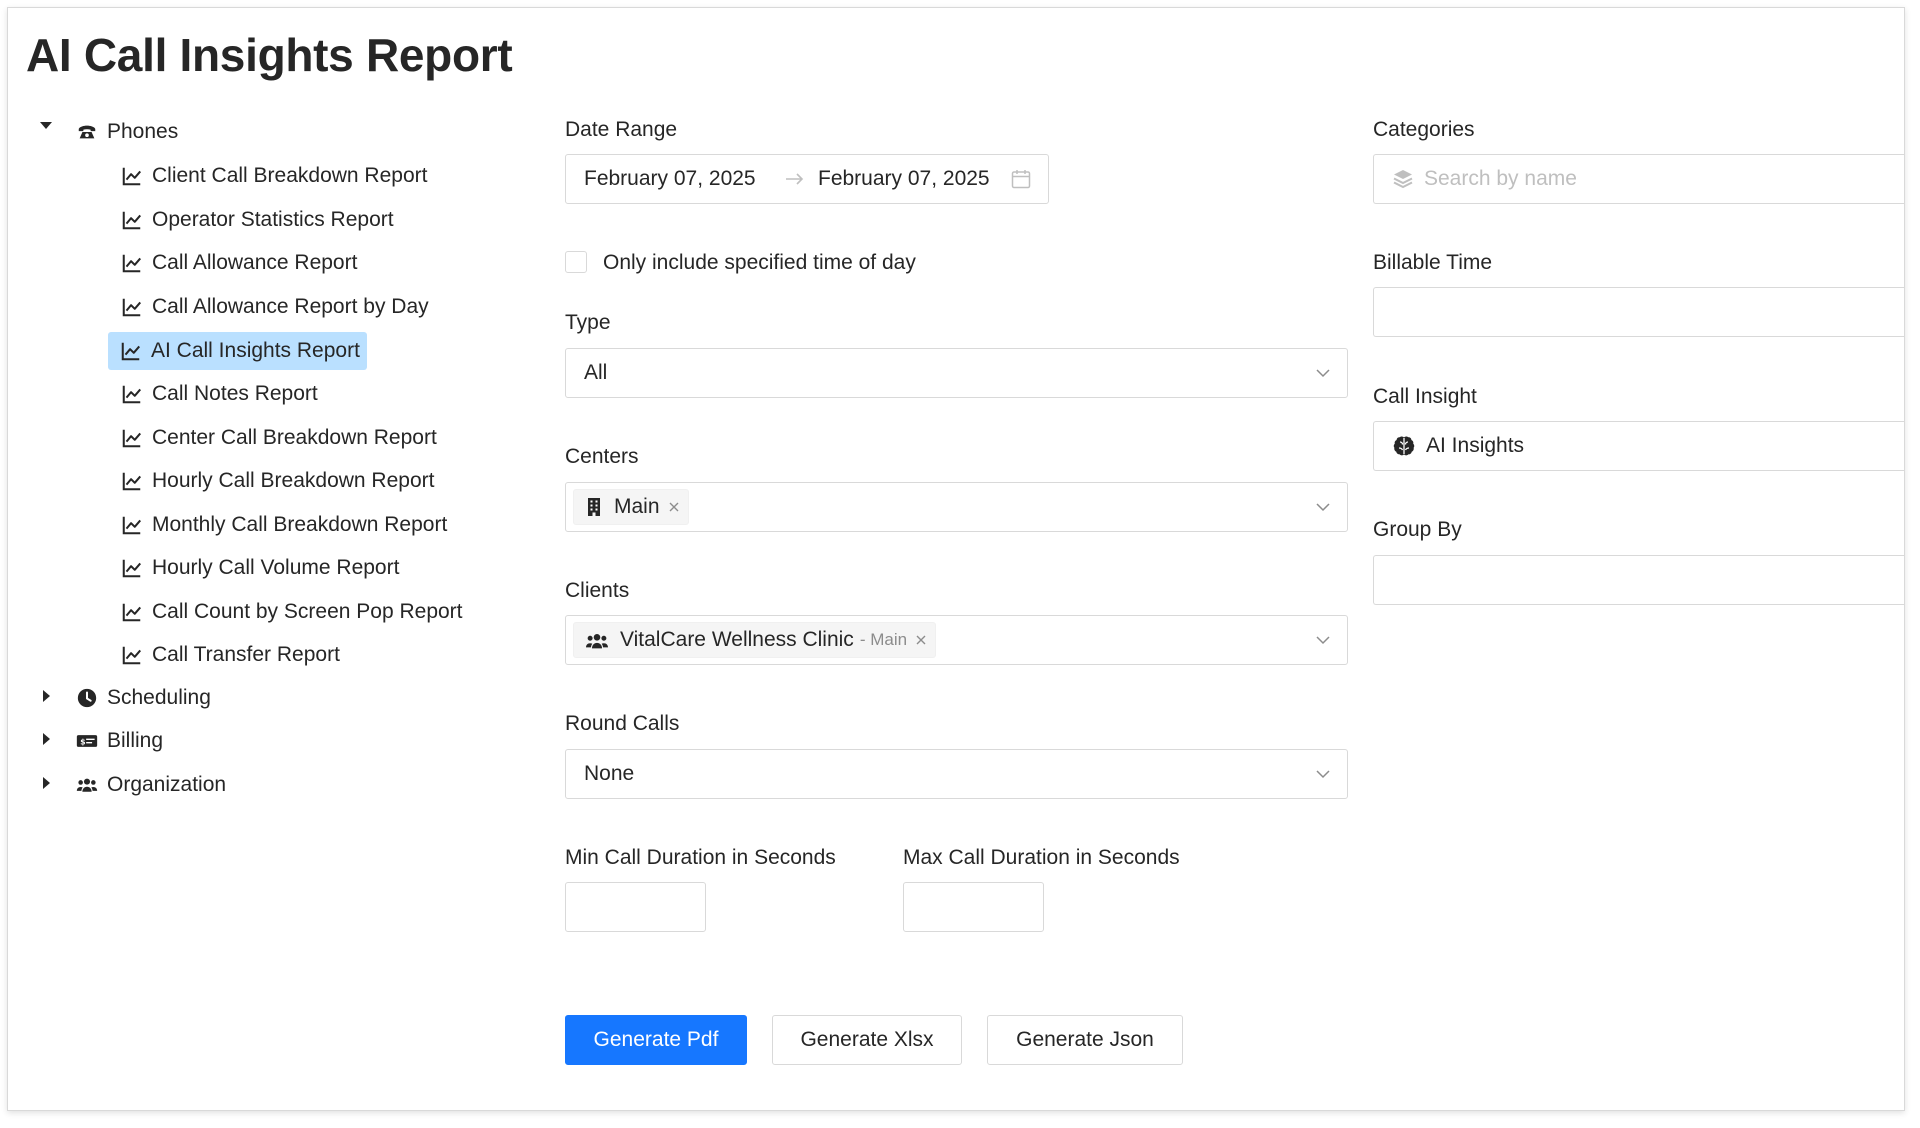  I want to click on tree-node-label: Scheduling, so click(159, 697).